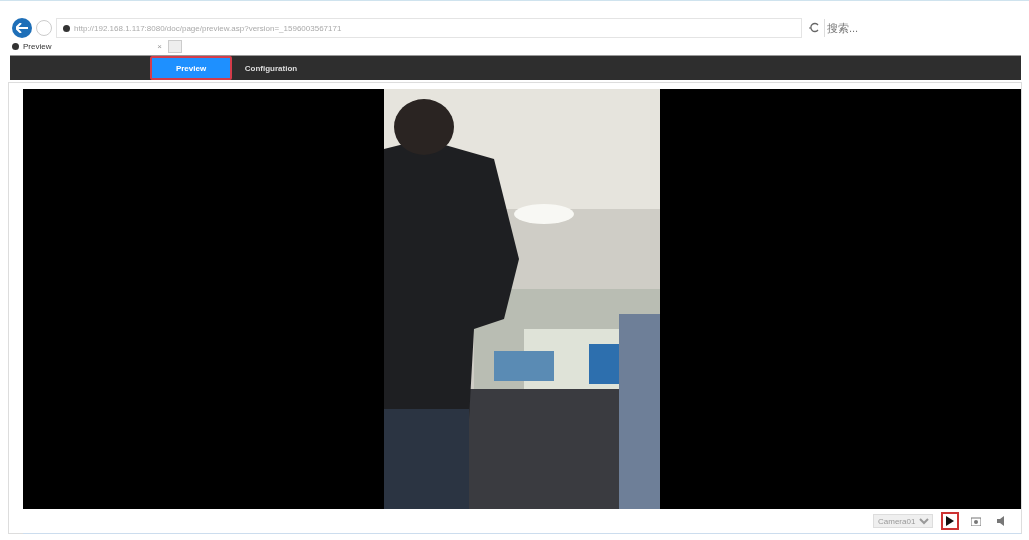  I want to click on nav-tab: Preview, so click(191, 68).